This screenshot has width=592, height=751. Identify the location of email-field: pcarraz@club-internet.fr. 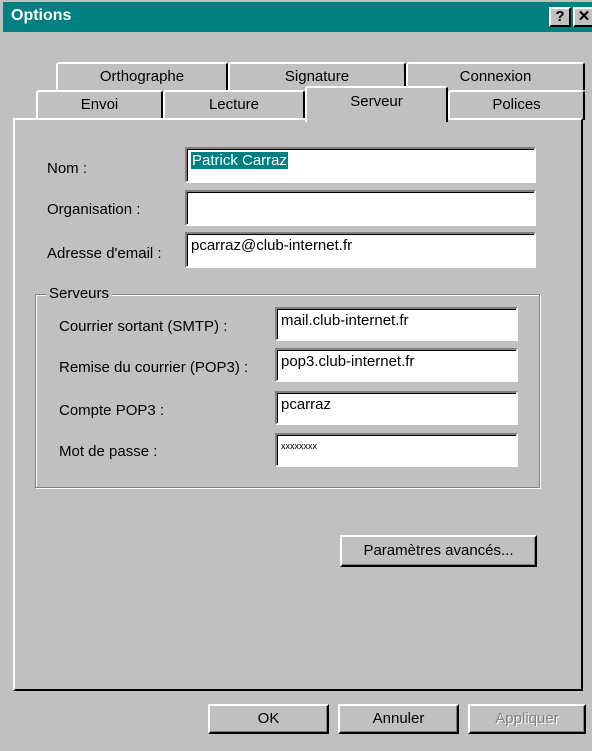
(360, 250).